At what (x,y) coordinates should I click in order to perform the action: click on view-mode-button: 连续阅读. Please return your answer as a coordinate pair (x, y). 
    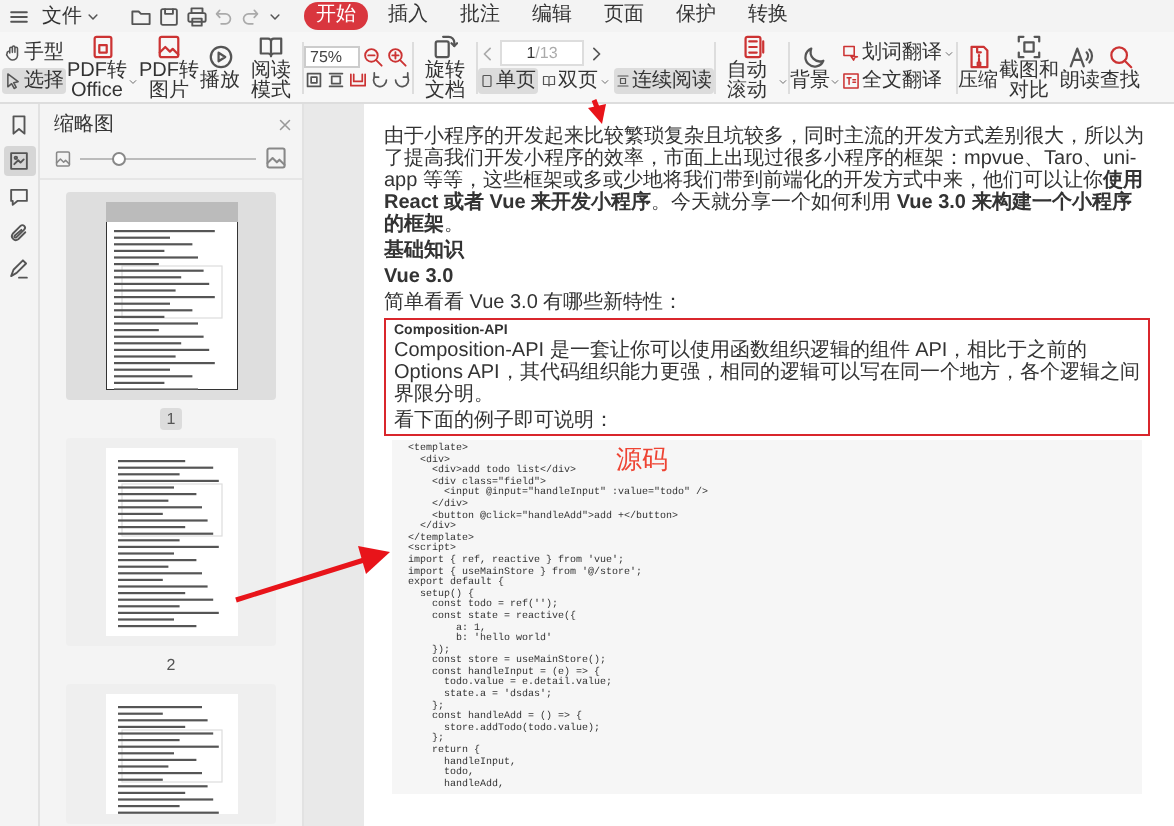
    Looking at the image, I should click on (664, 81).